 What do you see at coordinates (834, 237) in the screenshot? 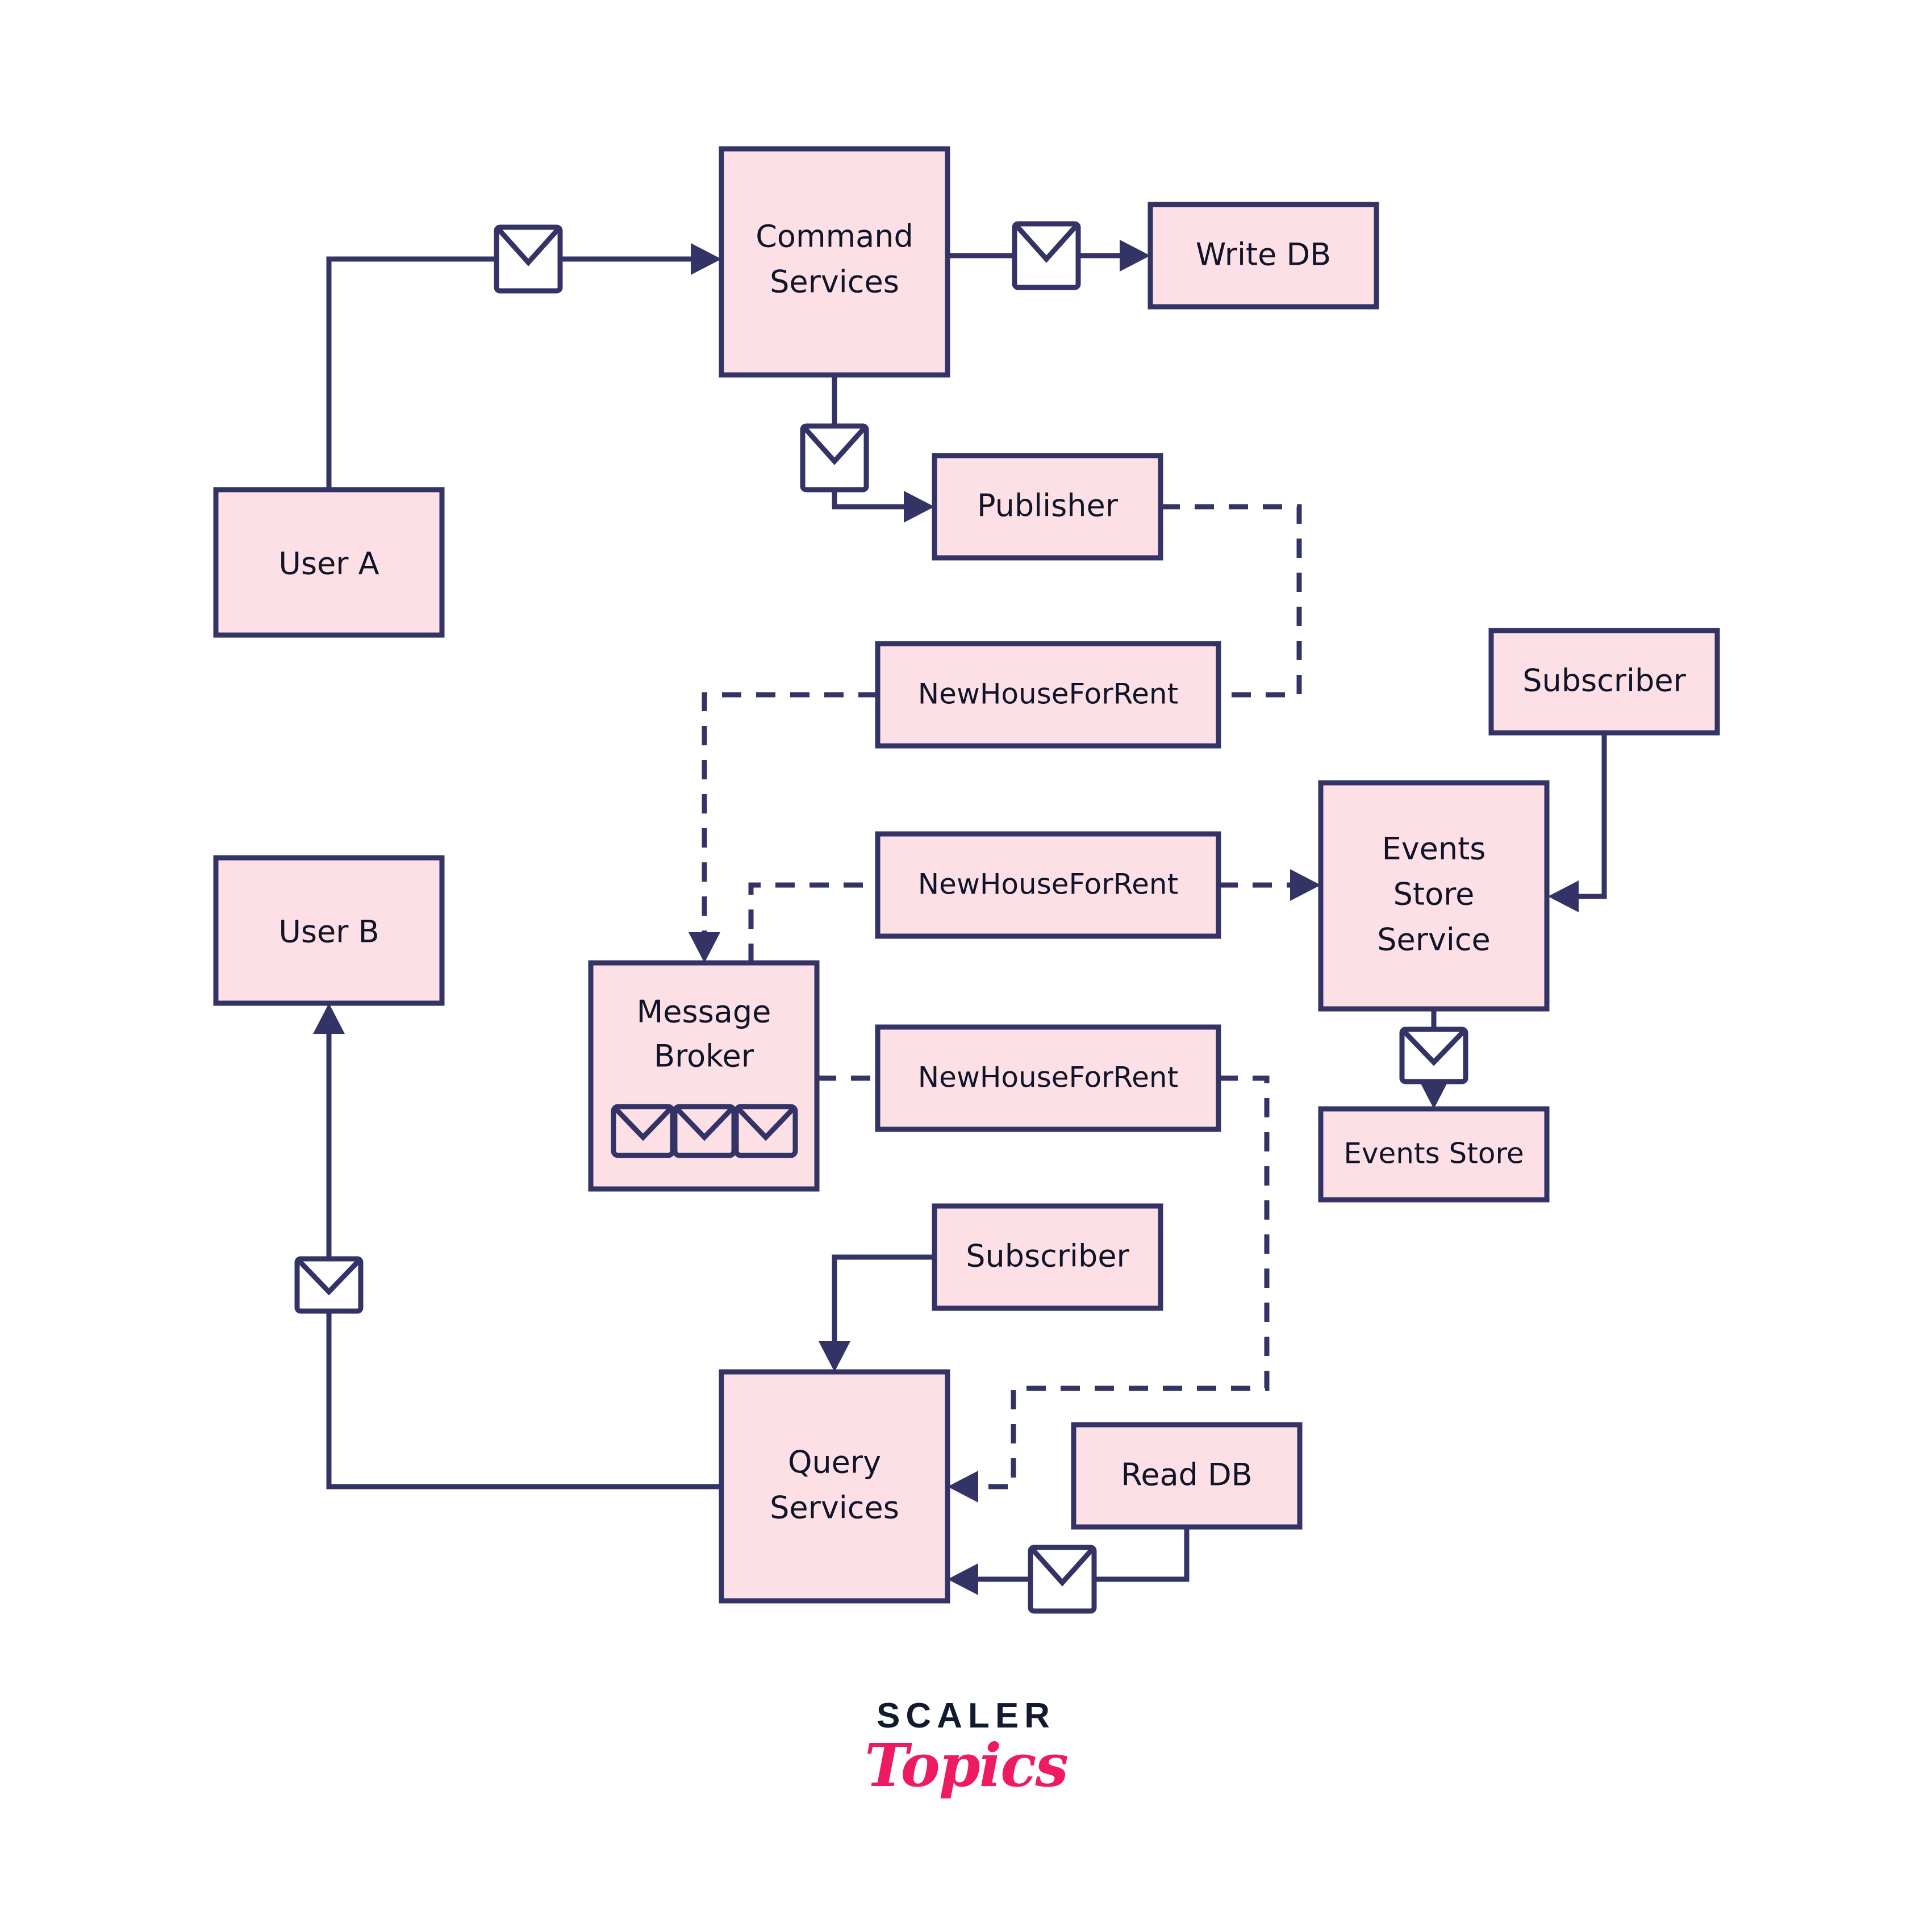
I see `node-command-services-label-line1: Command` at bounding box center [834, 237].